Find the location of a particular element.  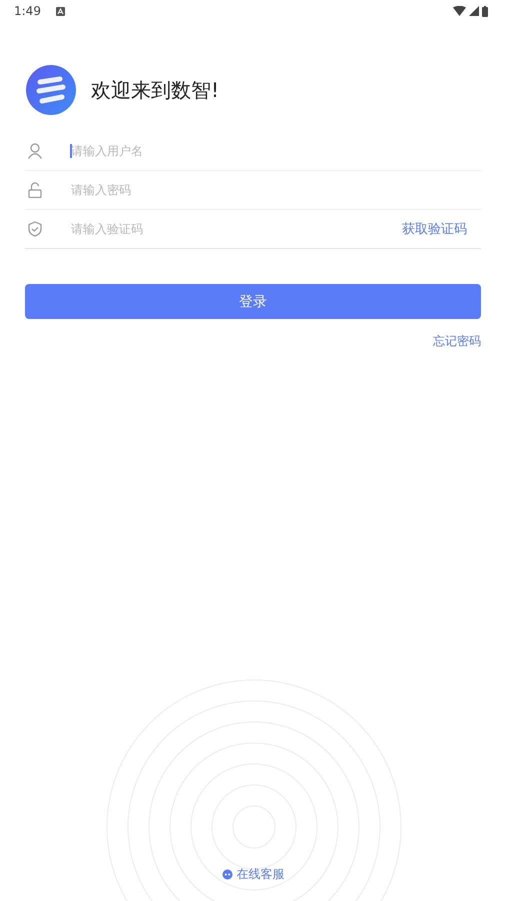

input-field: 请输入用户名 is located at coordinates (275, 151).